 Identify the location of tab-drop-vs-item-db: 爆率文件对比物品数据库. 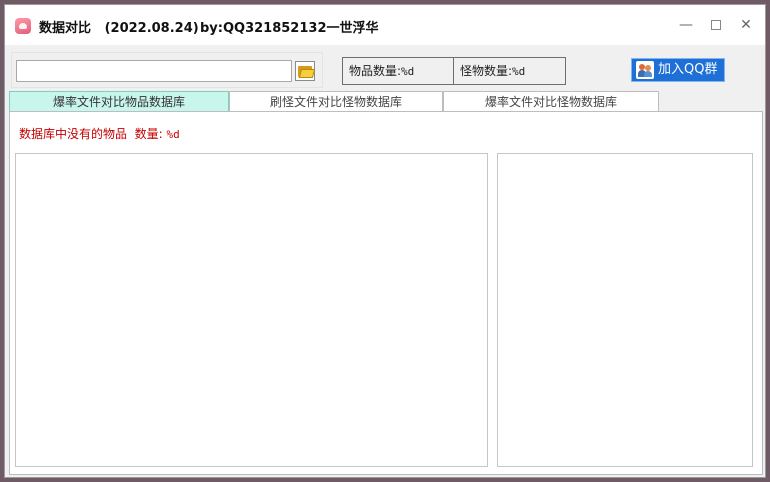
(119, 101).